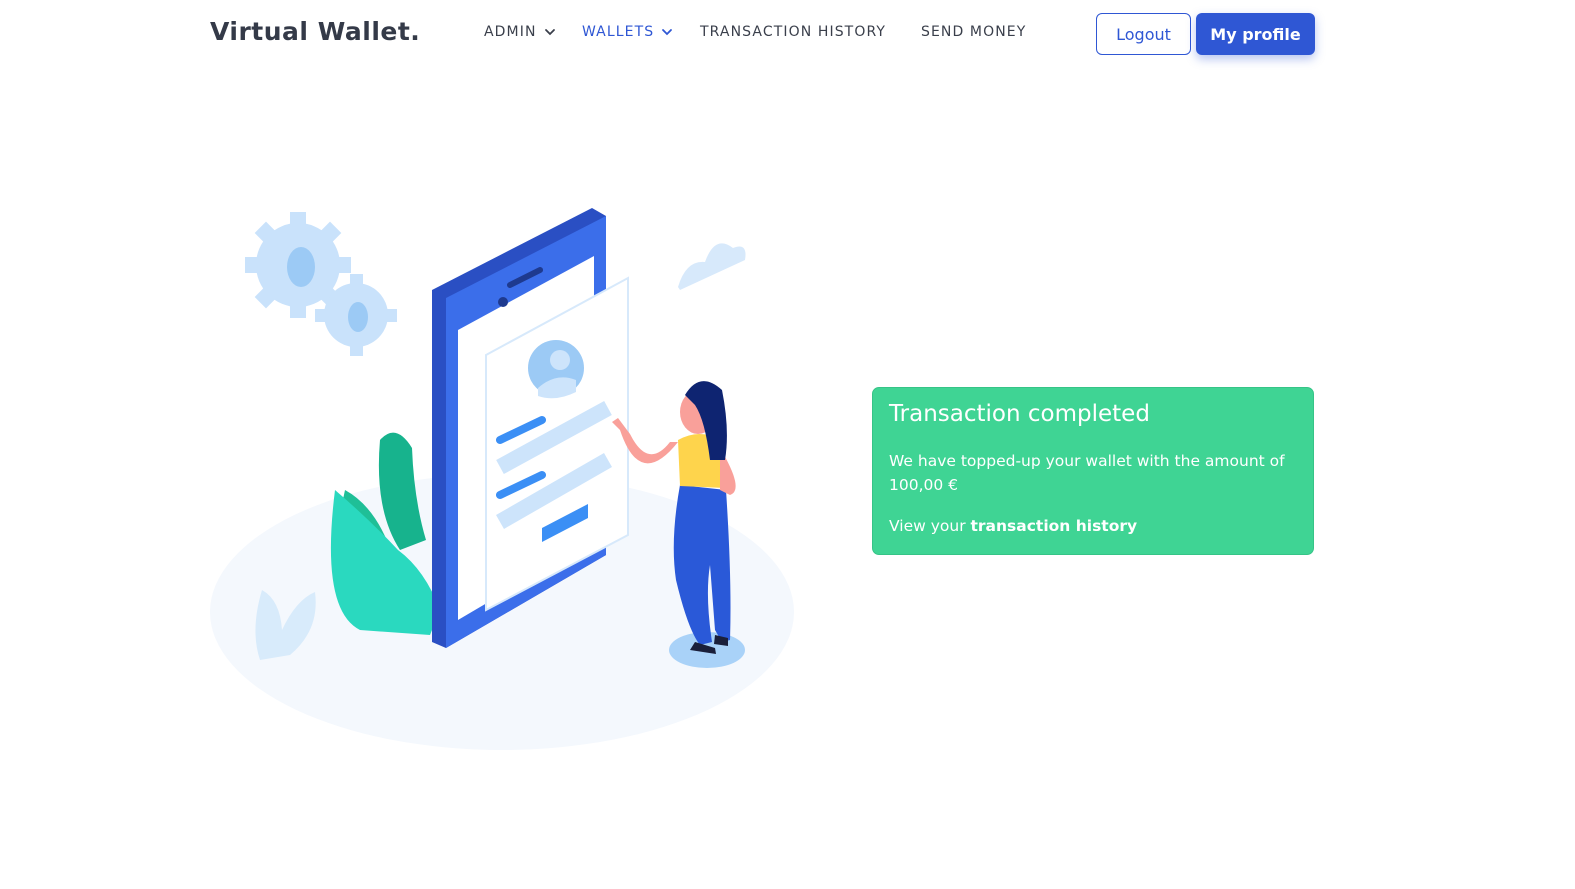 Image resolution: width=1575 pixels, height=889 pixels. I want to click on nav-item-label: SEND MONEY, so click(974, 32).